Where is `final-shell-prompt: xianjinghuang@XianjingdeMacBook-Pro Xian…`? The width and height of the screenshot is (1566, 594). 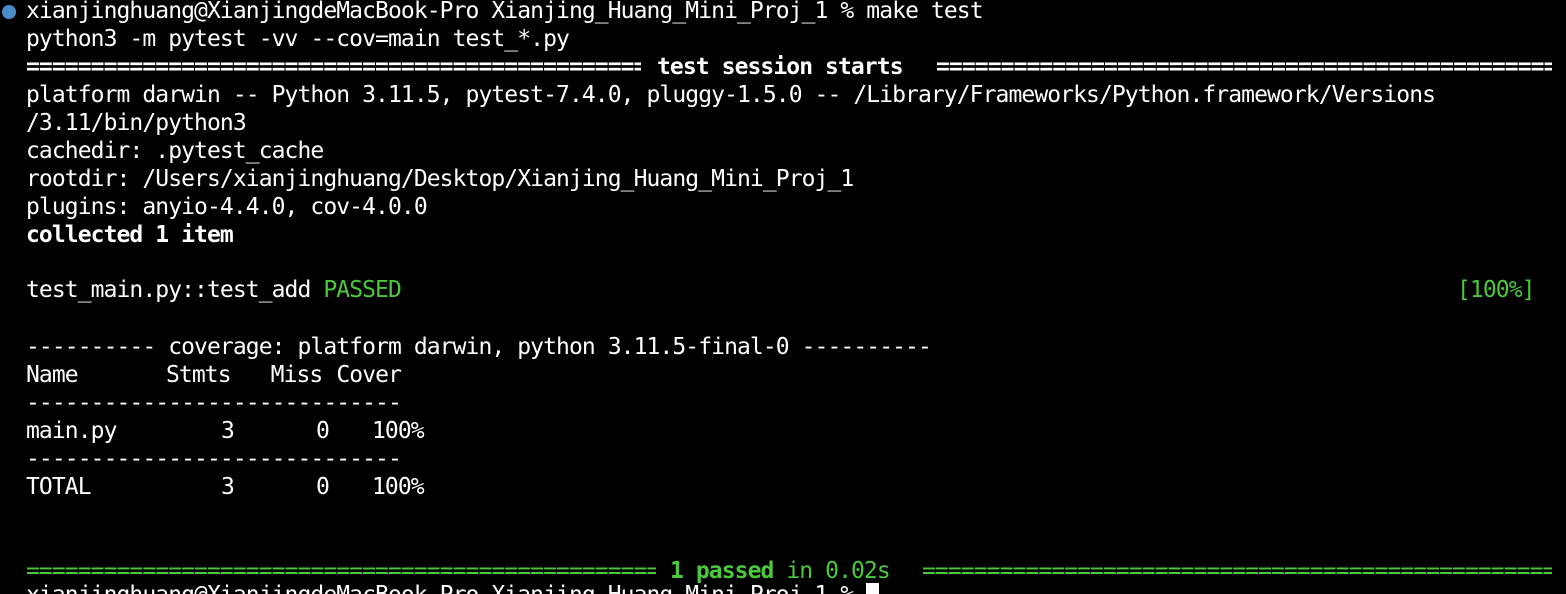
final-shell-prompt: xianjinghuang@XianjingdeMacBook-Pro Xian… is located at coordinates (440, 588).